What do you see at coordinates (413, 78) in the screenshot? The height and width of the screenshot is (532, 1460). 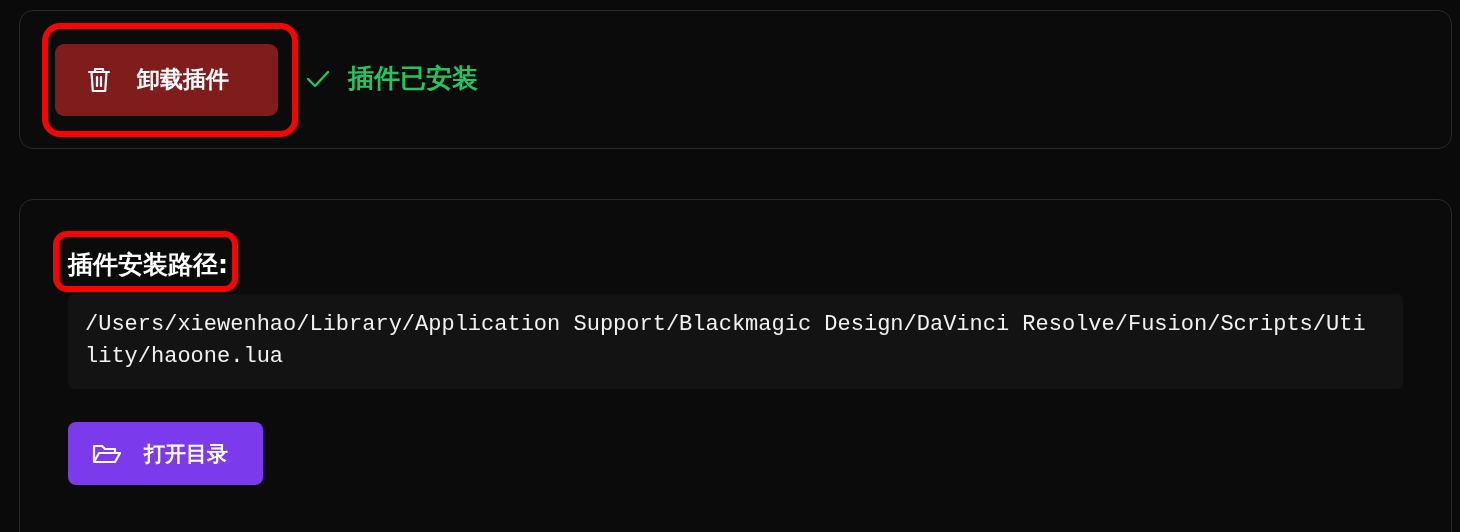 I see `status-text: 插件已安装` at bounding box center [413, 78].